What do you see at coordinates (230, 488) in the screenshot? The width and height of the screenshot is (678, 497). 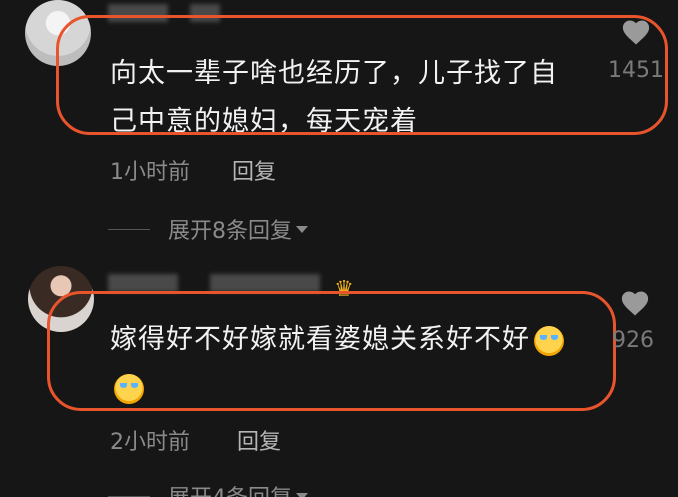 I see `expand-replies-label: 展开4条回复` at bounding box center [230, 488].